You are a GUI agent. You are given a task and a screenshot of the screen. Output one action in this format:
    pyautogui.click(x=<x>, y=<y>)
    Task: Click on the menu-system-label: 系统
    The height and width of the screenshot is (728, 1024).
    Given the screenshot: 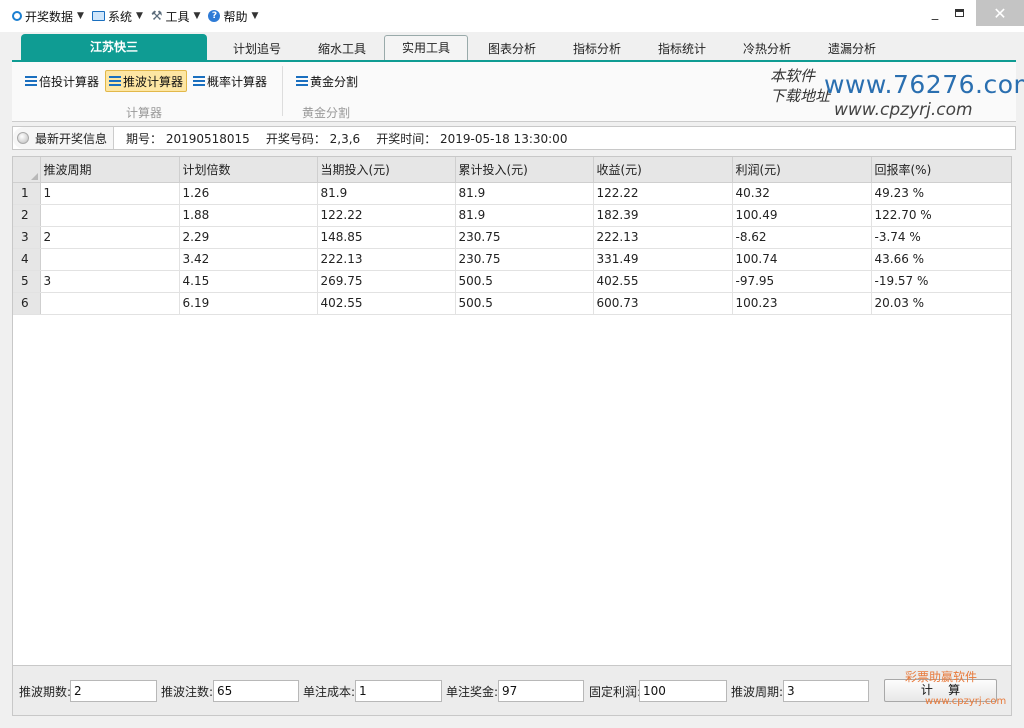 What is the action you would take?
    pyautogui.click(x=119, y=16)
    